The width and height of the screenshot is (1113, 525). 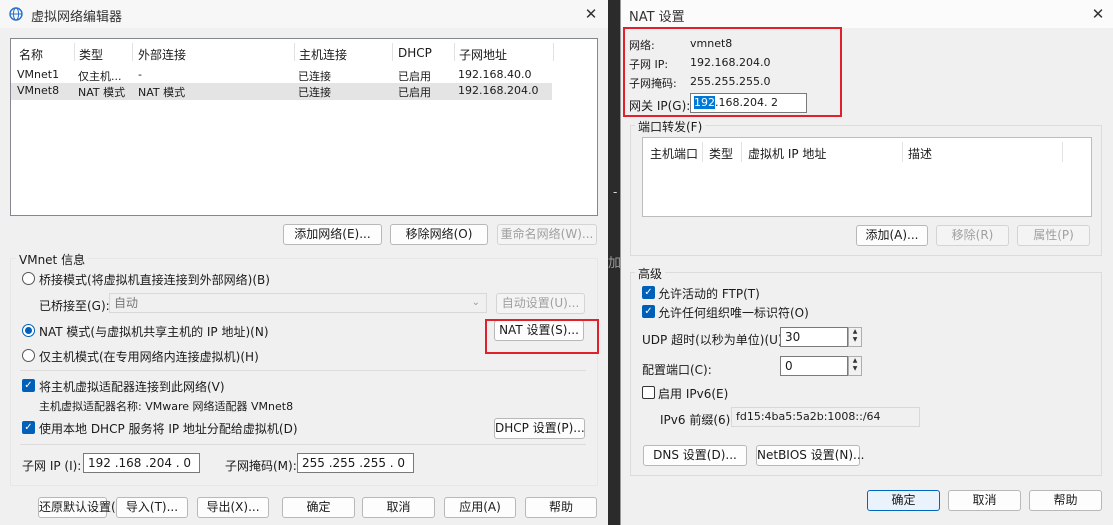 I want to click on divider, so click(x=303, y=444).